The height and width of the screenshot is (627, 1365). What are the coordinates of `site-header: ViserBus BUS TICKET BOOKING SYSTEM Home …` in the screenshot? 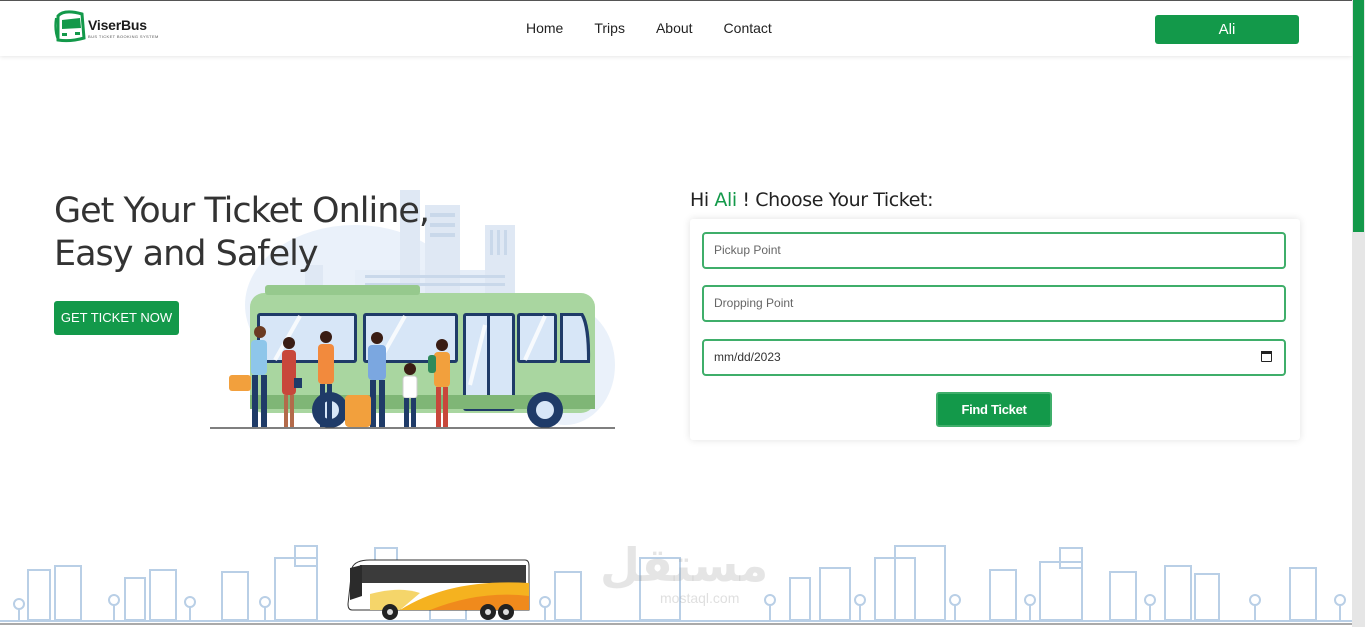 It's located at (676, 28).